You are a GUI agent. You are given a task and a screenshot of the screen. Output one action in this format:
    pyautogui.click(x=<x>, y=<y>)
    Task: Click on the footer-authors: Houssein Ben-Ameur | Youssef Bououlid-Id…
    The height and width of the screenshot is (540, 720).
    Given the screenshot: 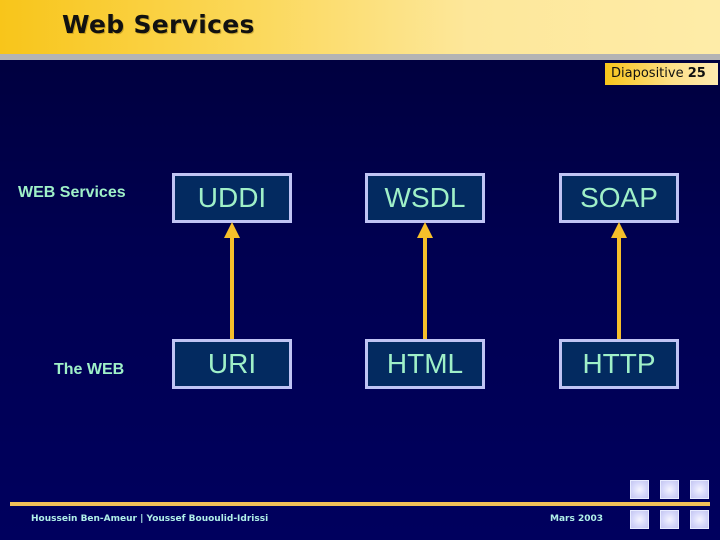 What is the action you would take?
    pyautogui.click(x=150, y=519)
    